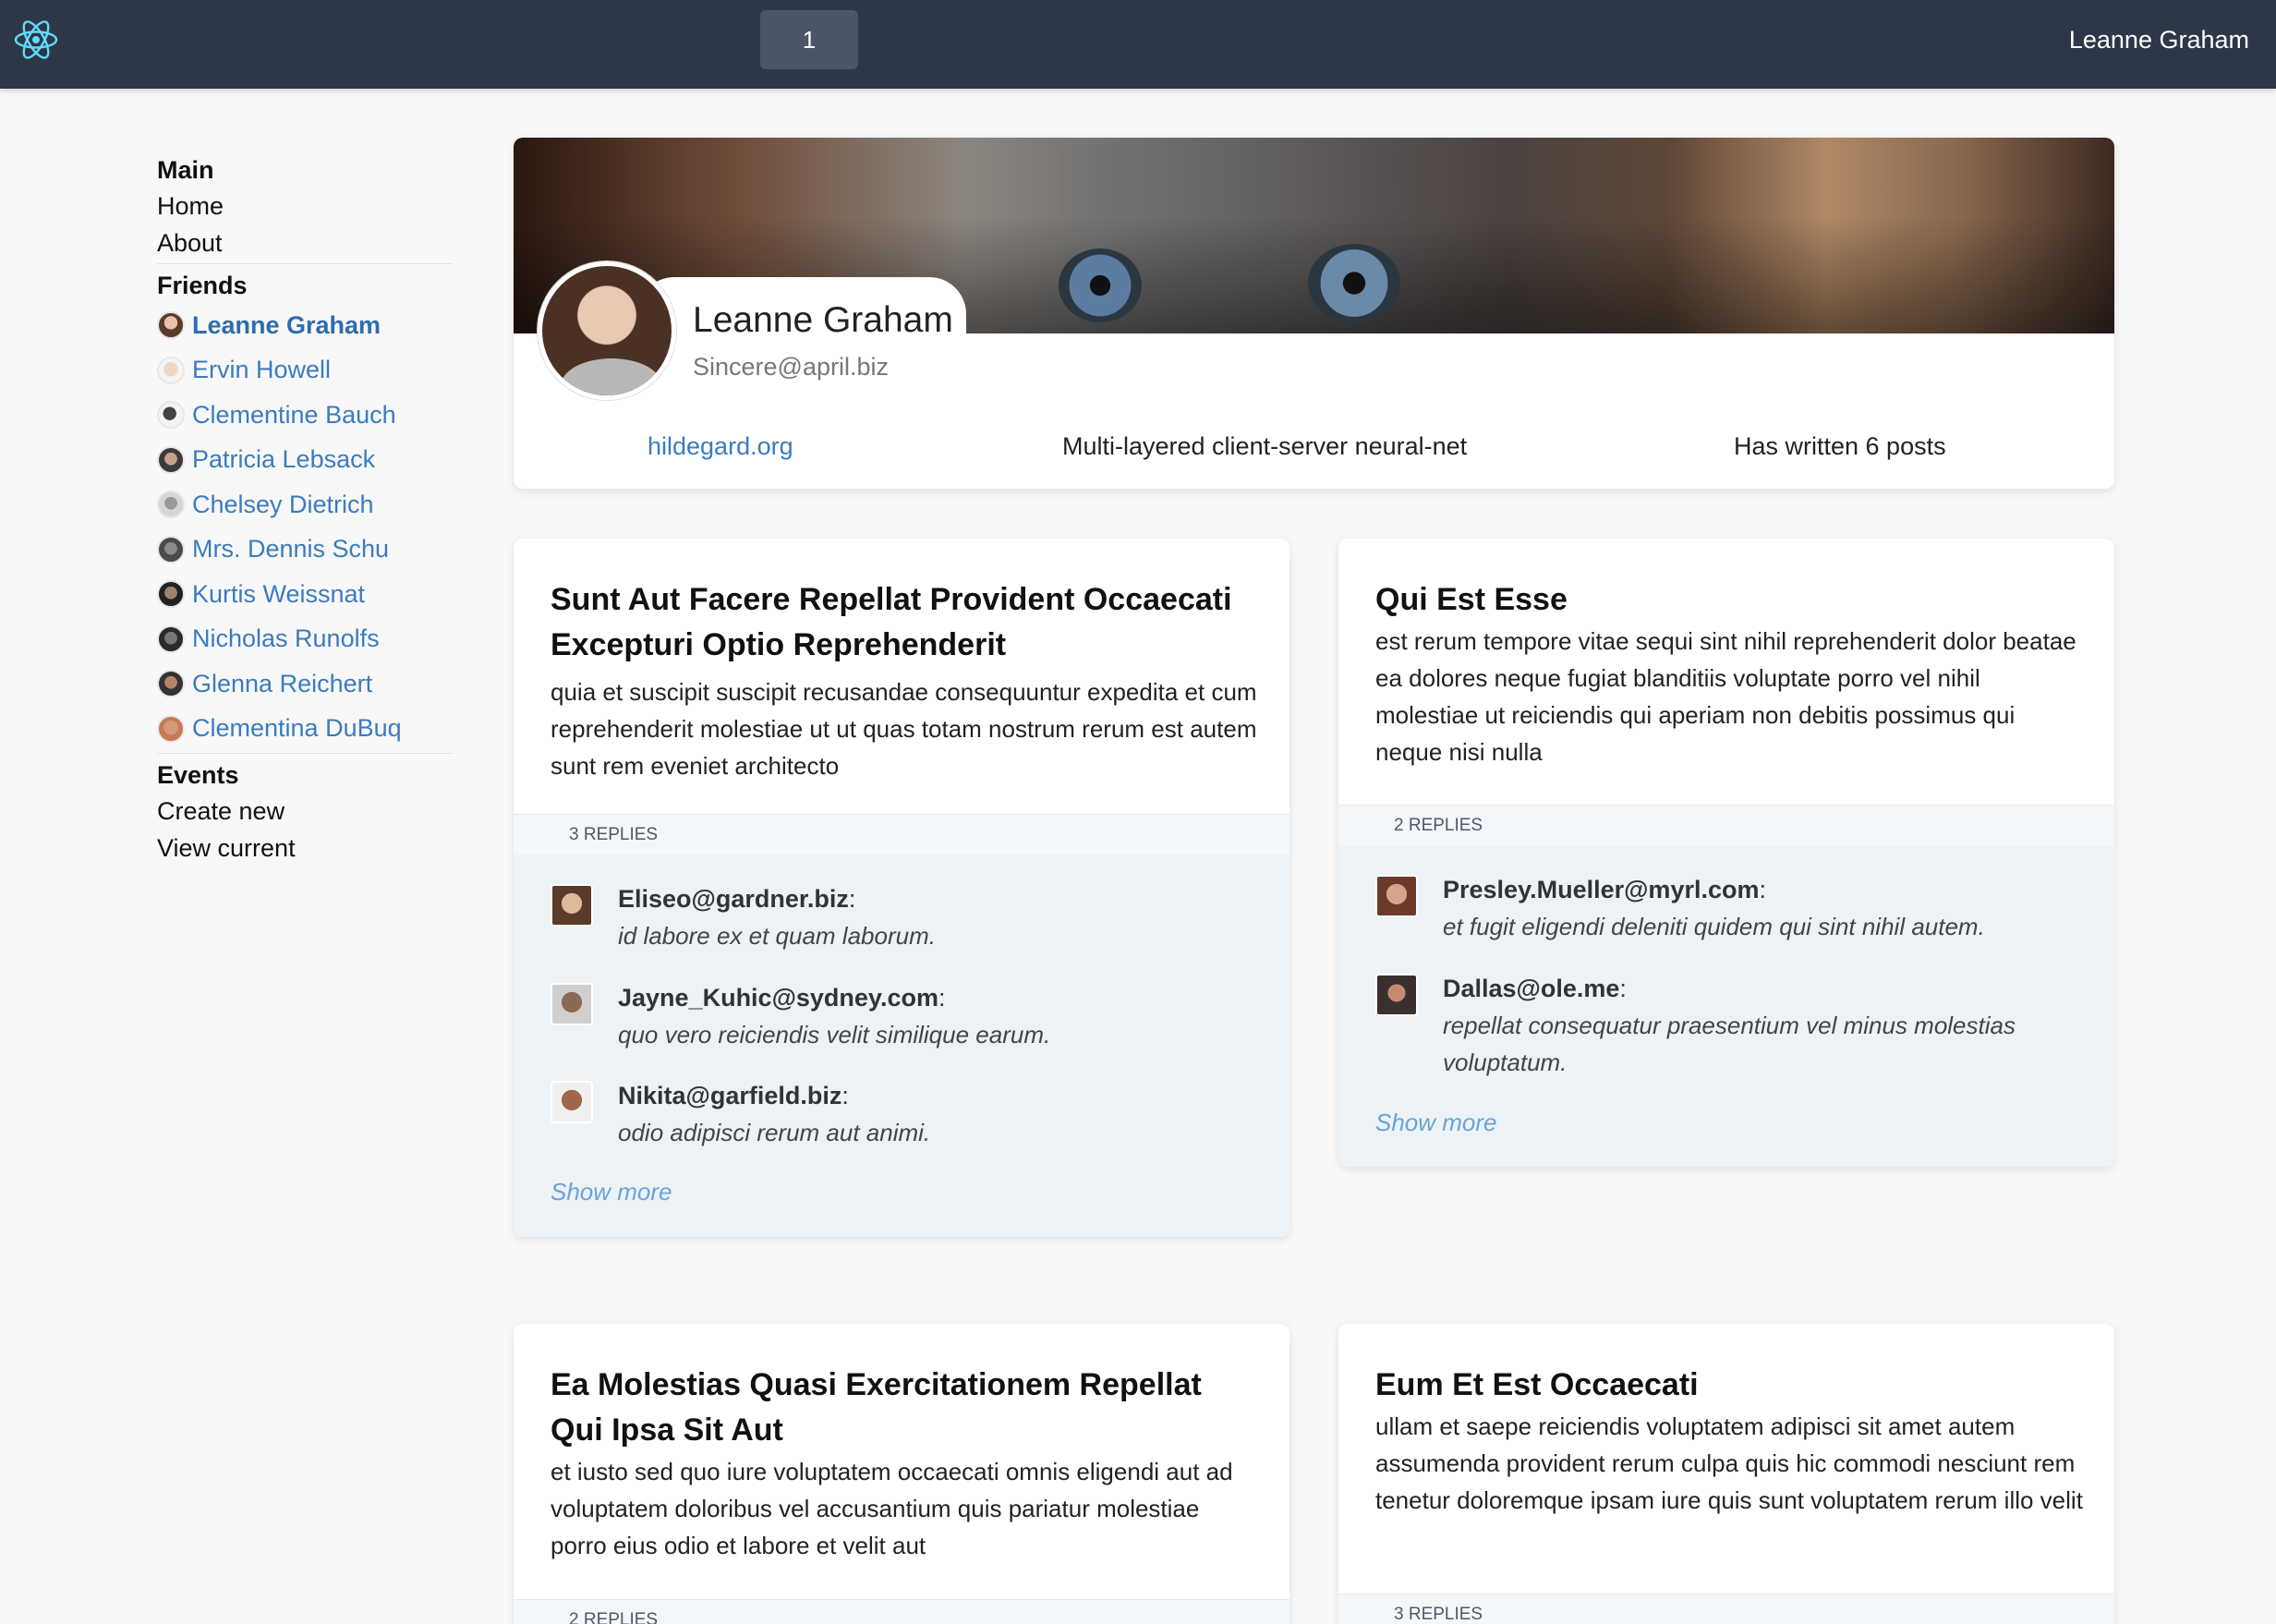  I want to click on friend-item: Mrs. Dennis Schu, so click(305, 550).